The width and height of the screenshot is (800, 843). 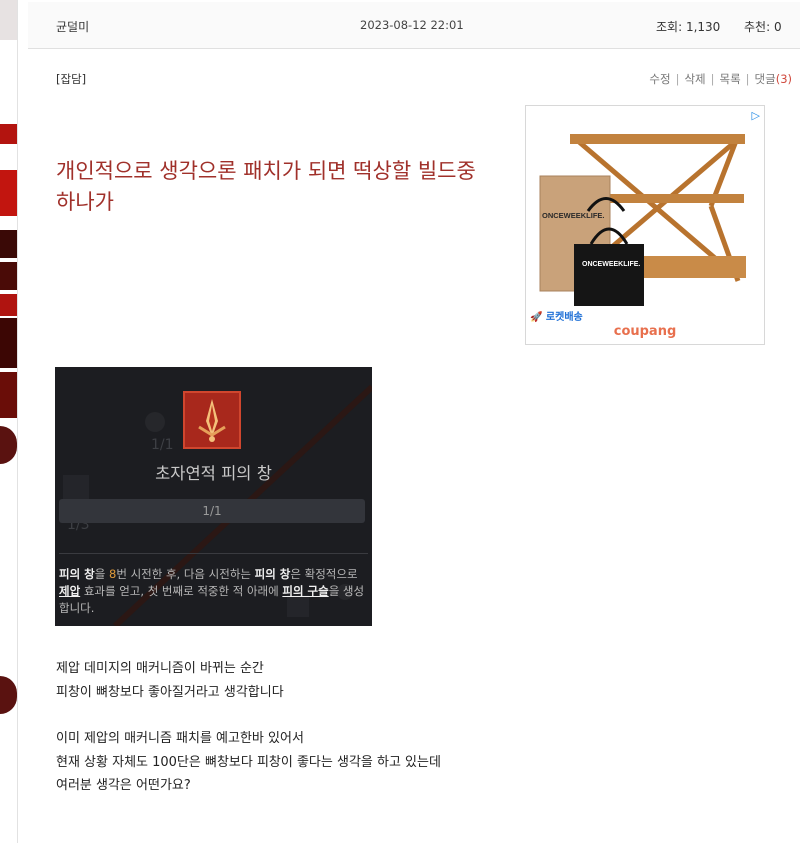 What do you see at coordinates (181, 591) in the screenshot?
I see `desc-text: 효과를 얻고, 첫 번째로 적중한 적 아래에` at bounding box center [181, 591].